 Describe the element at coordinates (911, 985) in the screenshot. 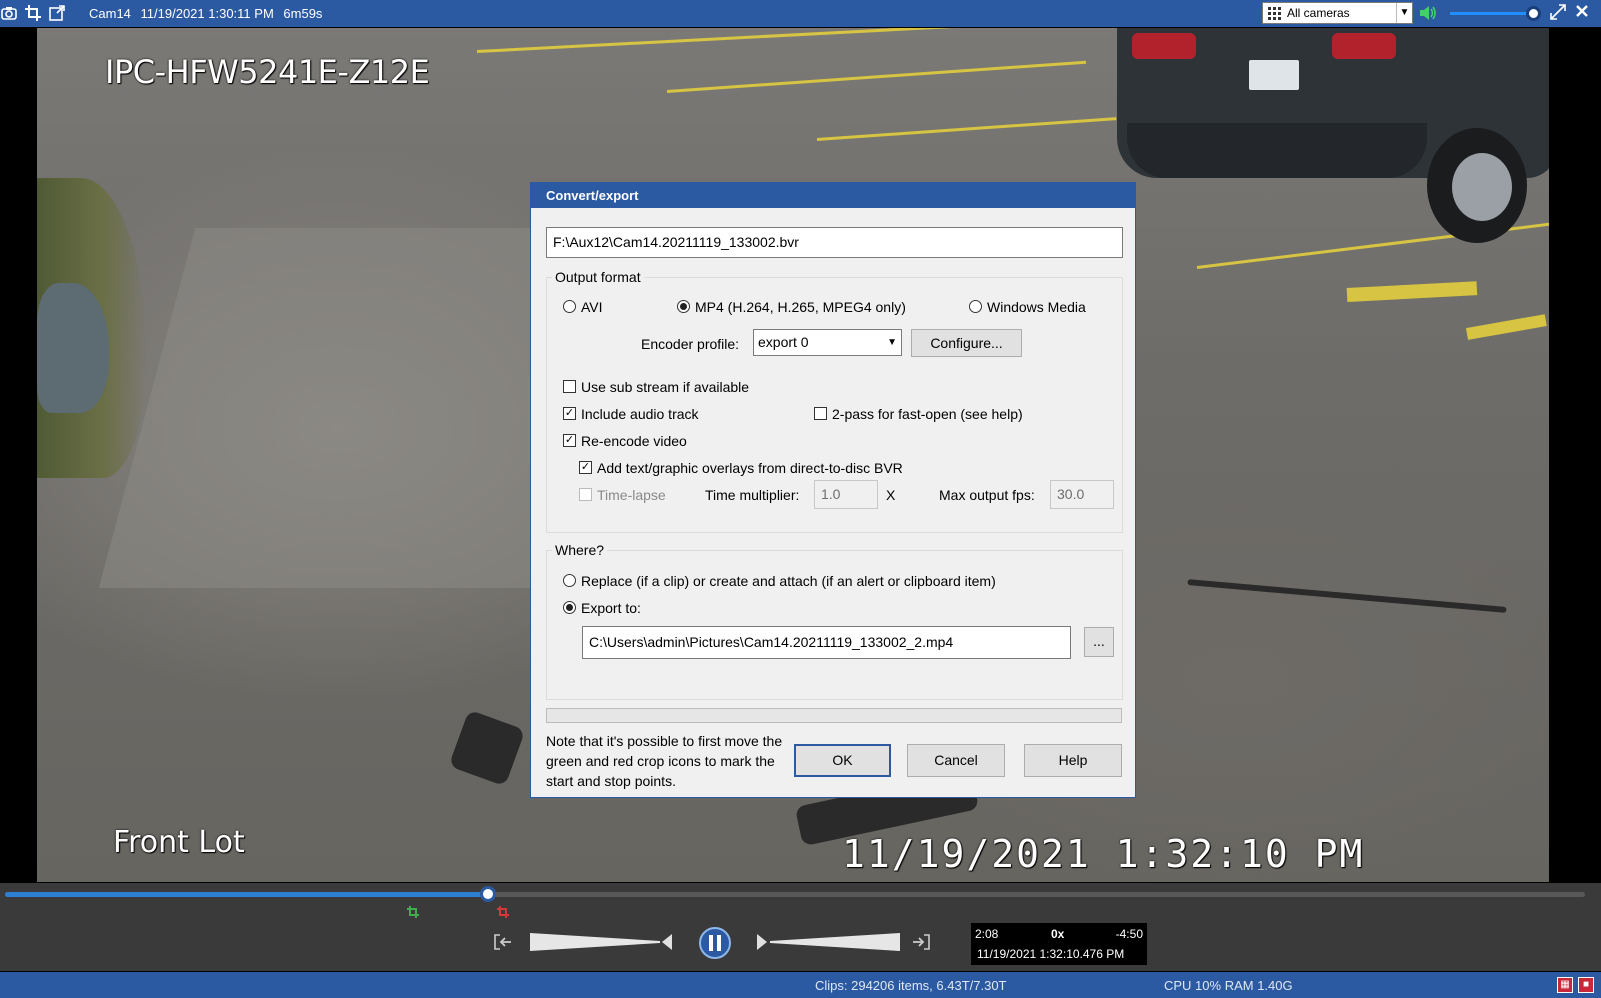

I see `clips-status: Clips: 294206 items, 6.43T/7.30T` at that location.